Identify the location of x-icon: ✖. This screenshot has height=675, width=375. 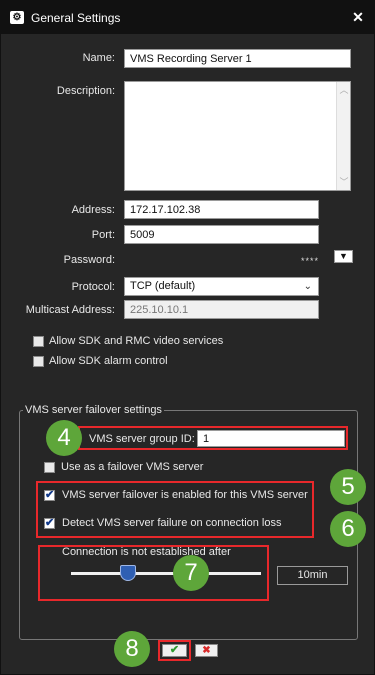
(206, 650).